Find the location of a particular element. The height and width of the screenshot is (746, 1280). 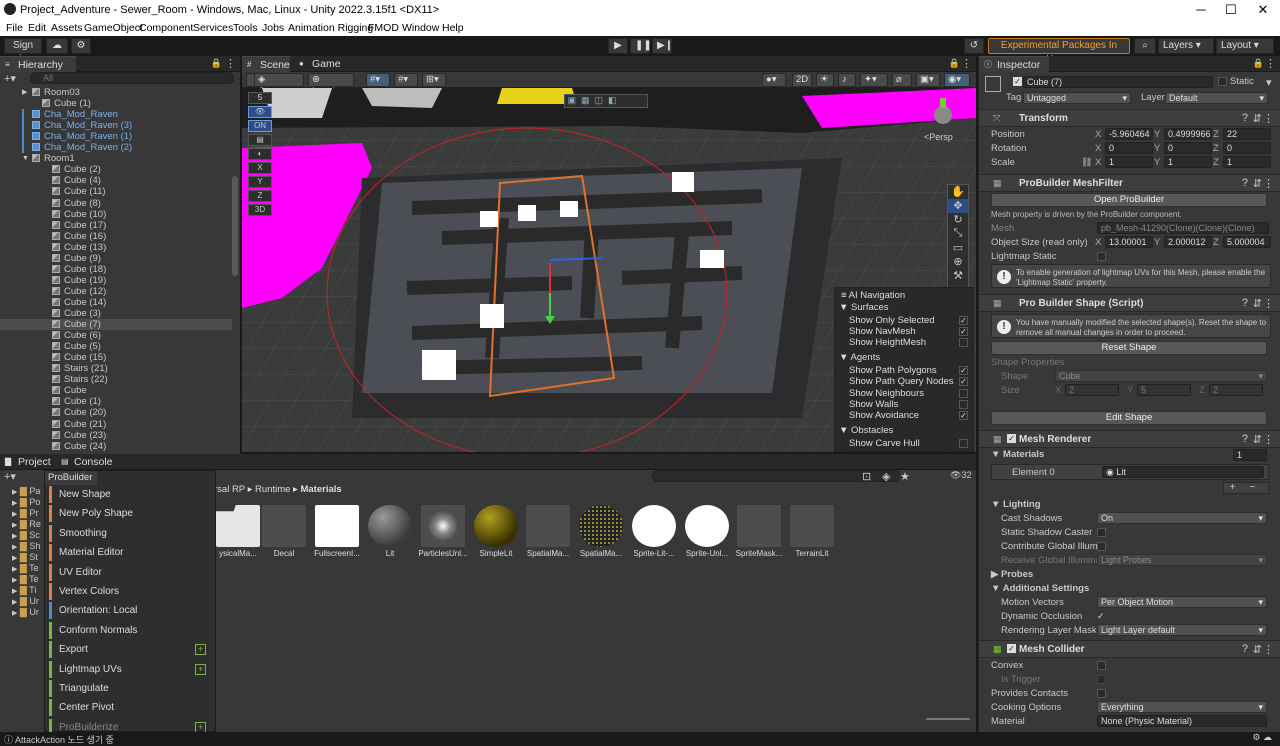

cast-shadows-dropdown: On is located at coordinates (1182, 518).